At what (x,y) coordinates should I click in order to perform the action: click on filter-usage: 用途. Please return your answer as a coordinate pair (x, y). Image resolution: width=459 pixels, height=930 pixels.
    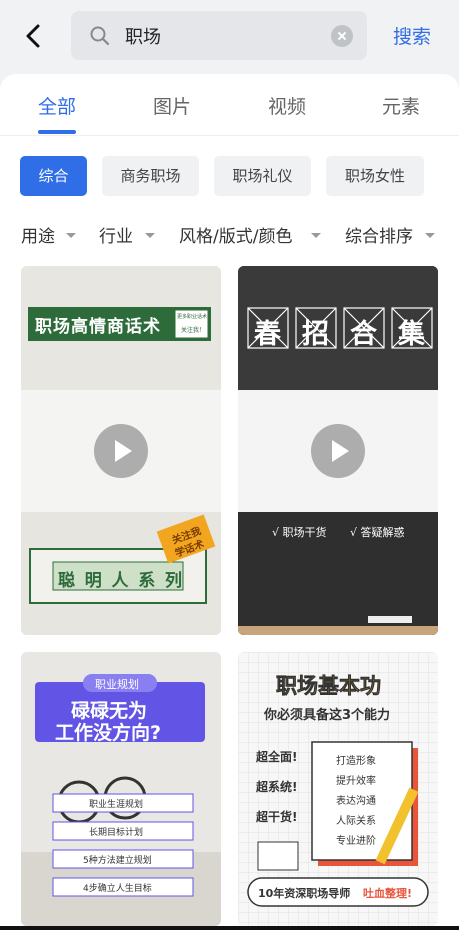
    Looking at the image, I should click on (38, 234).